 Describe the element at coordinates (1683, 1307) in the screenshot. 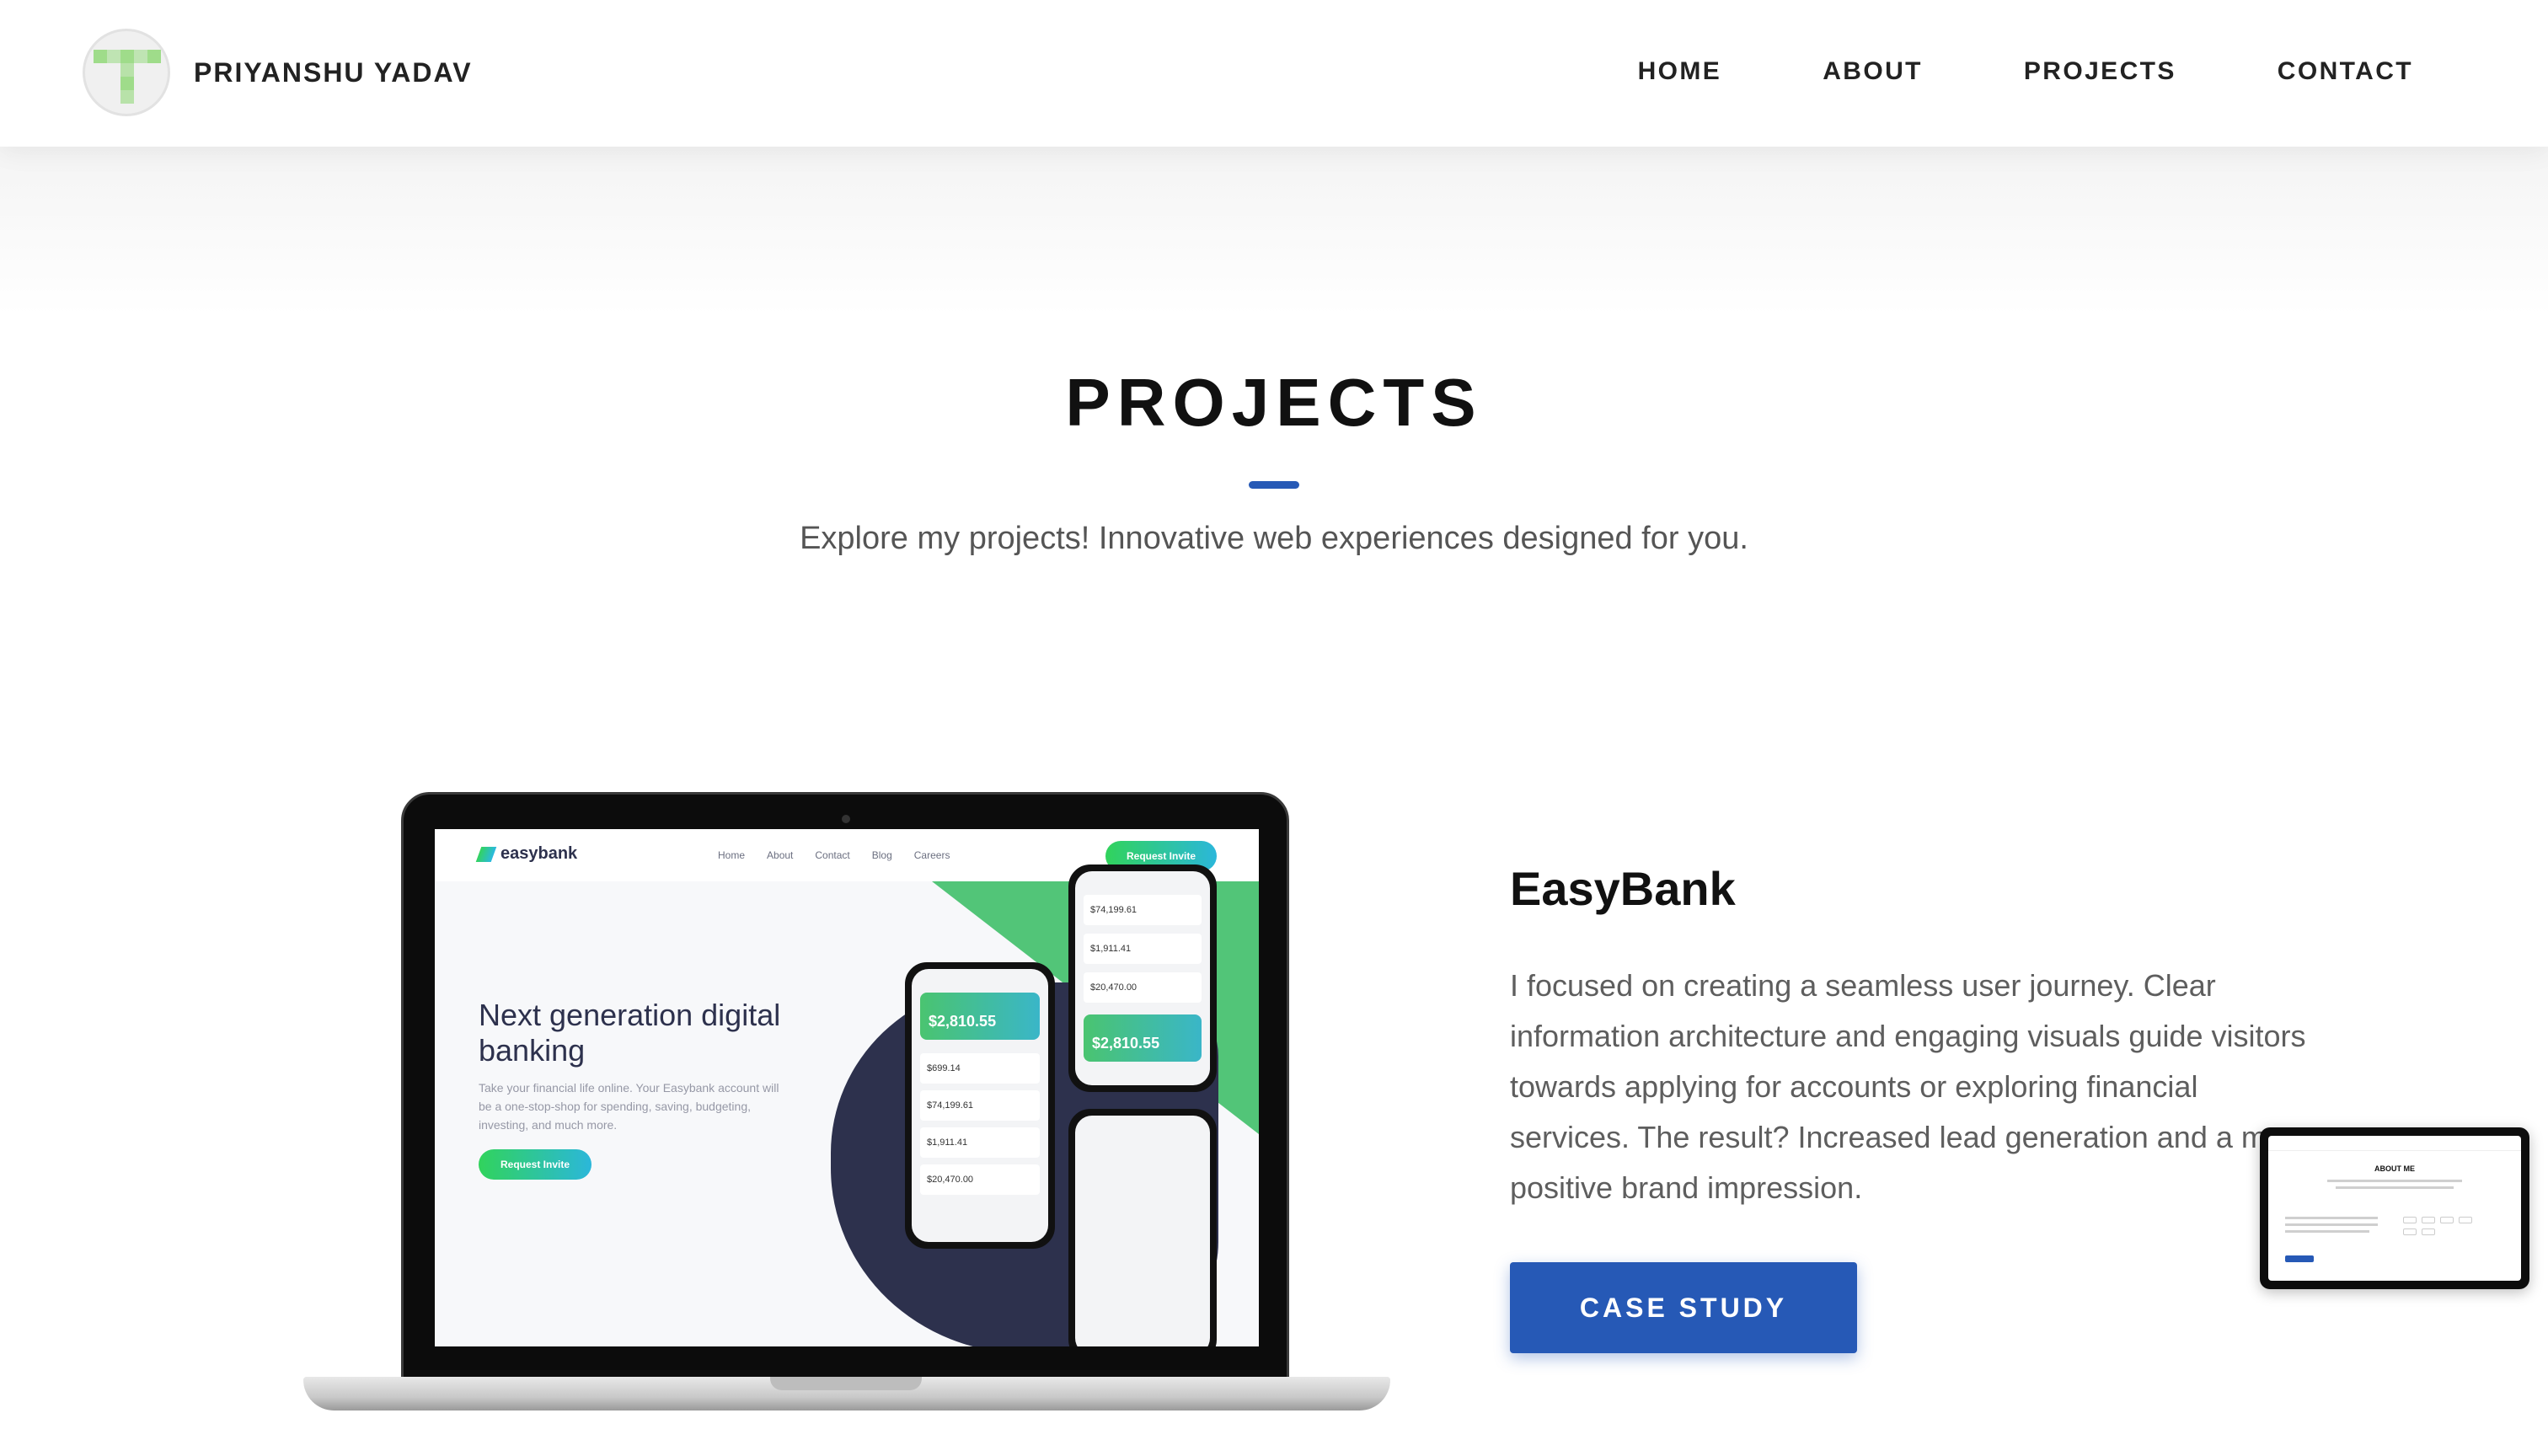

I see `case-study-button: CASE STUDY` at that location.